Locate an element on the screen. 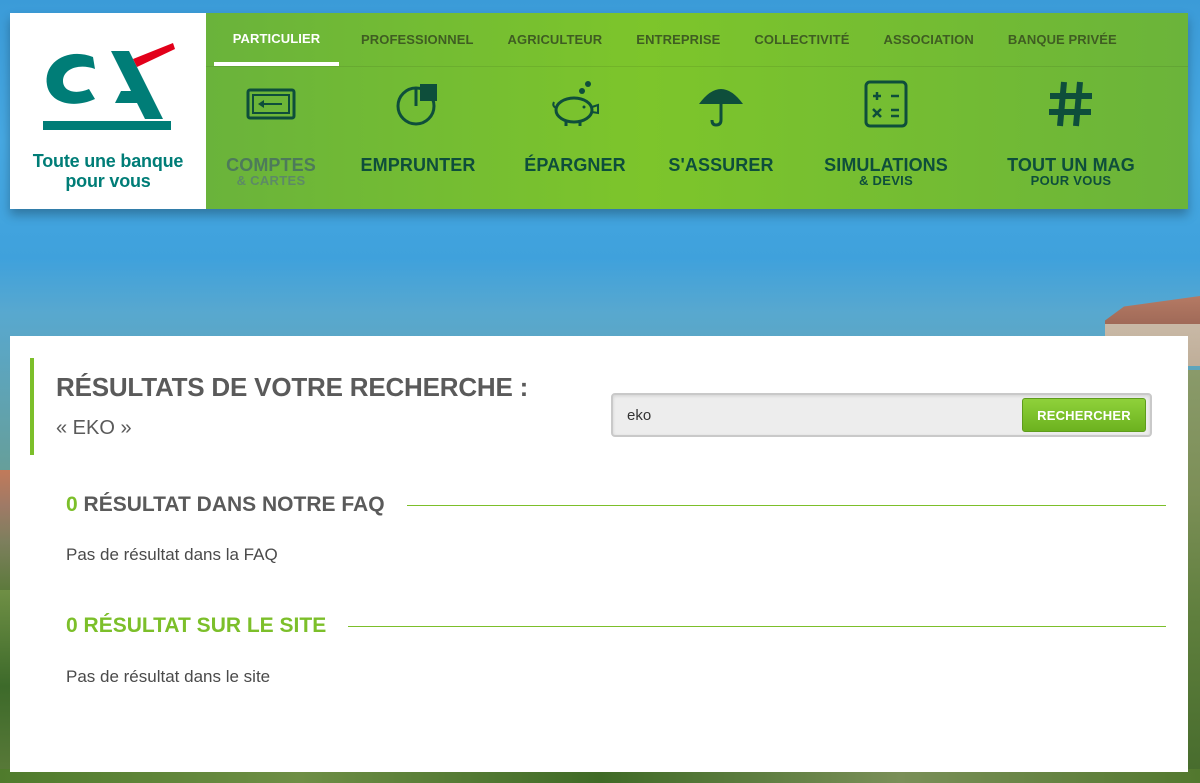 This screenshot has height=783, width=1200. hashtag-icon is located at coordinates (1071, 104).